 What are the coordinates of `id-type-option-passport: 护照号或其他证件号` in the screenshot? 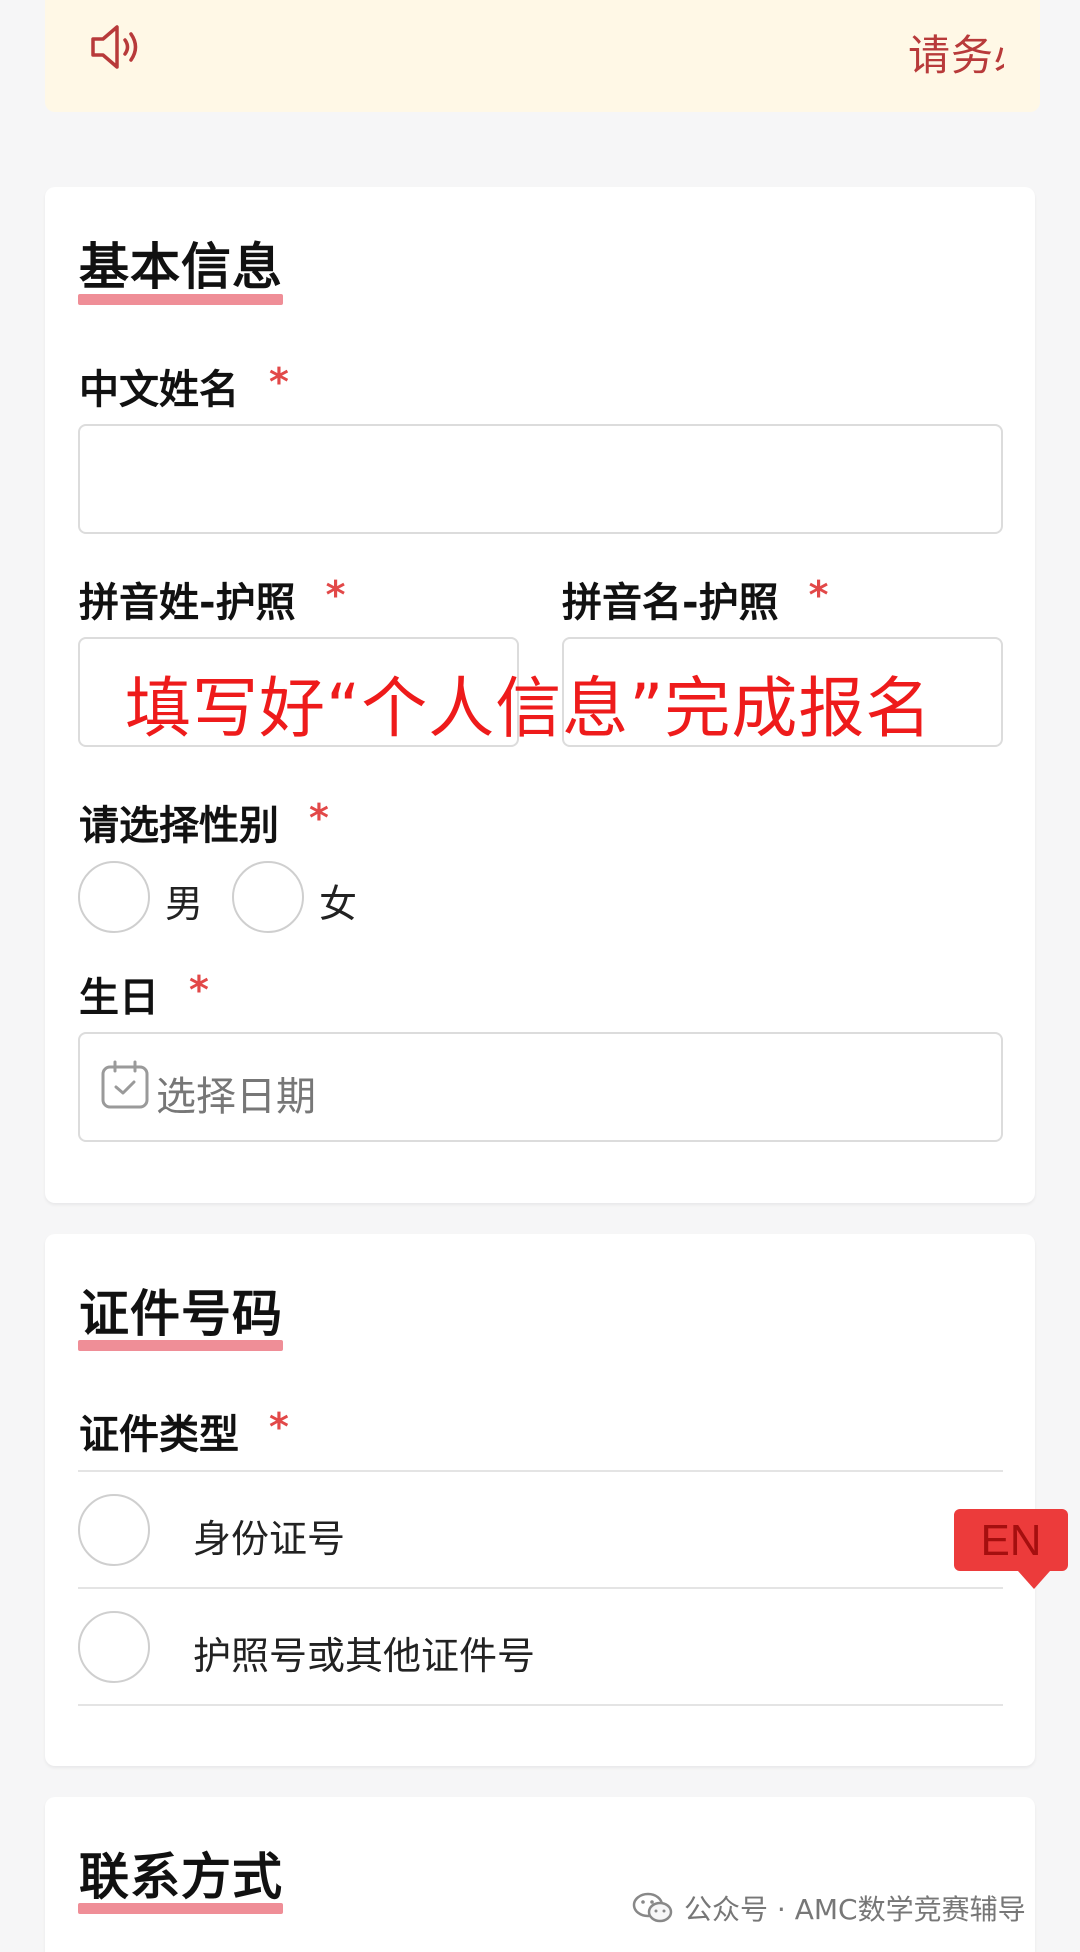 It's located at (364, 1656).